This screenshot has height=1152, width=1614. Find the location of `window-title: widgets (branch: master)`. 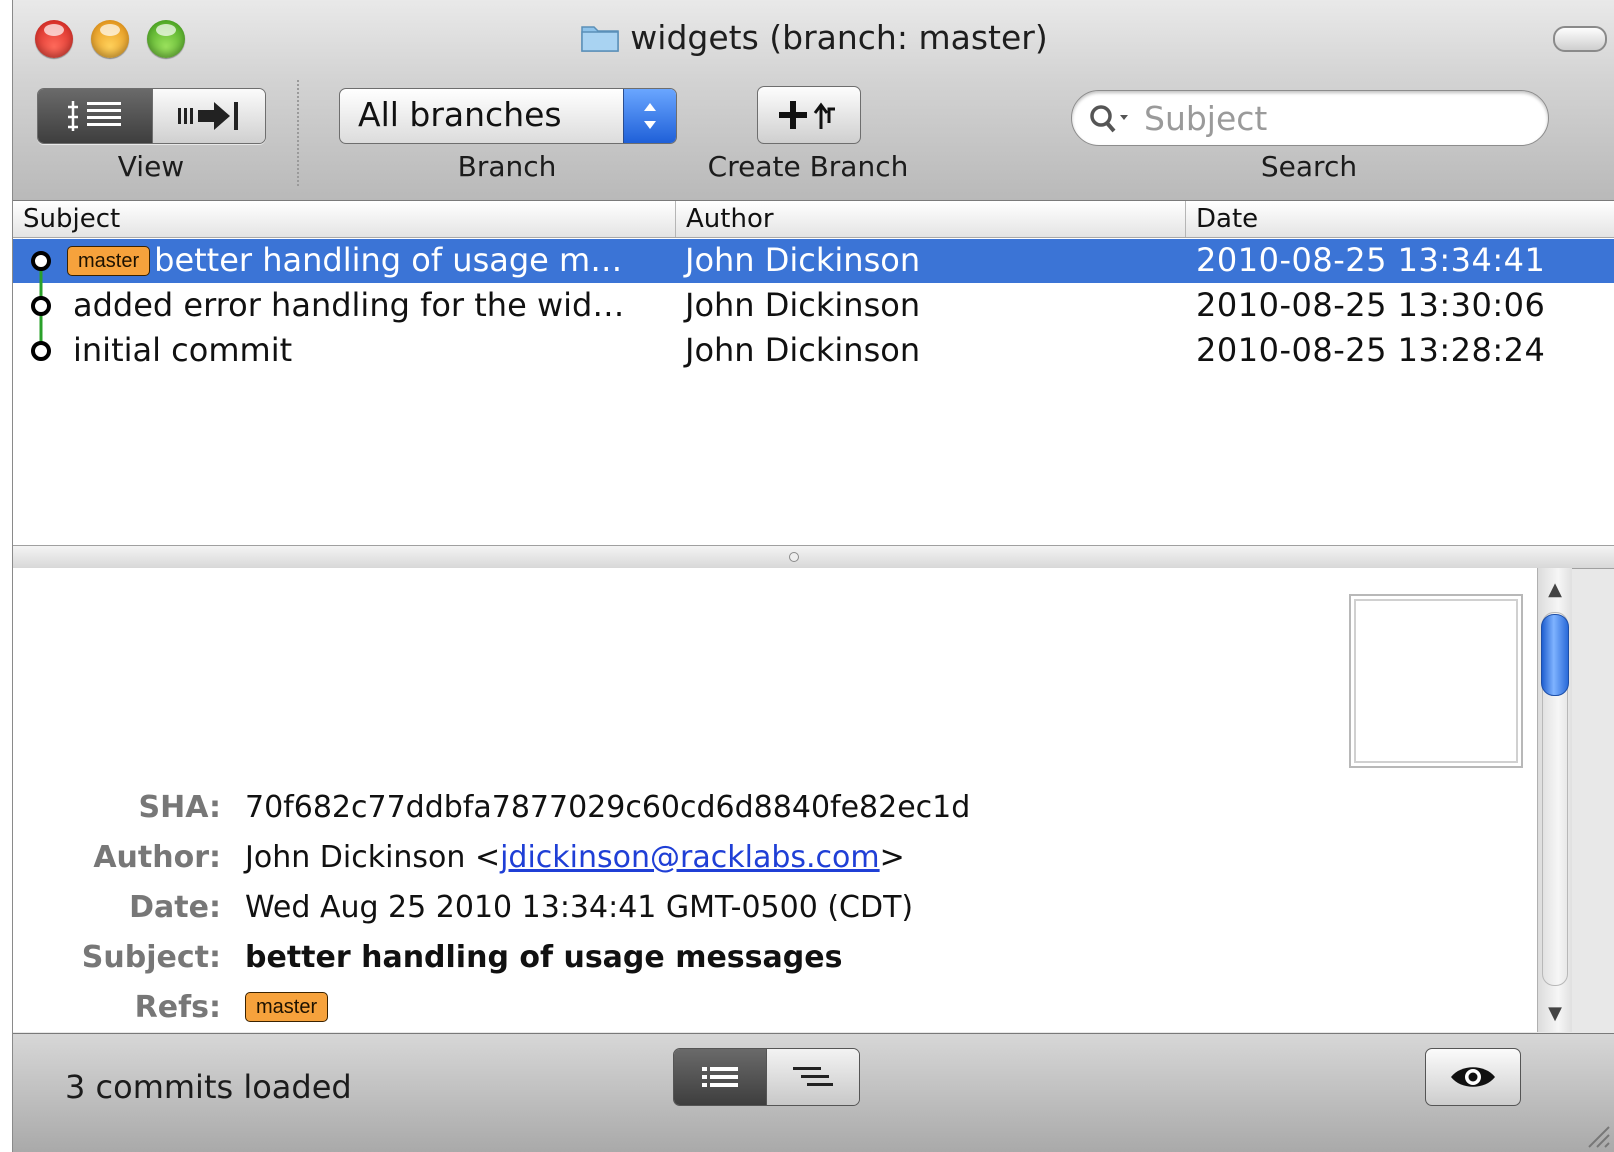

window-title: widgets (branch: master) is located at coordinates (813, 37).